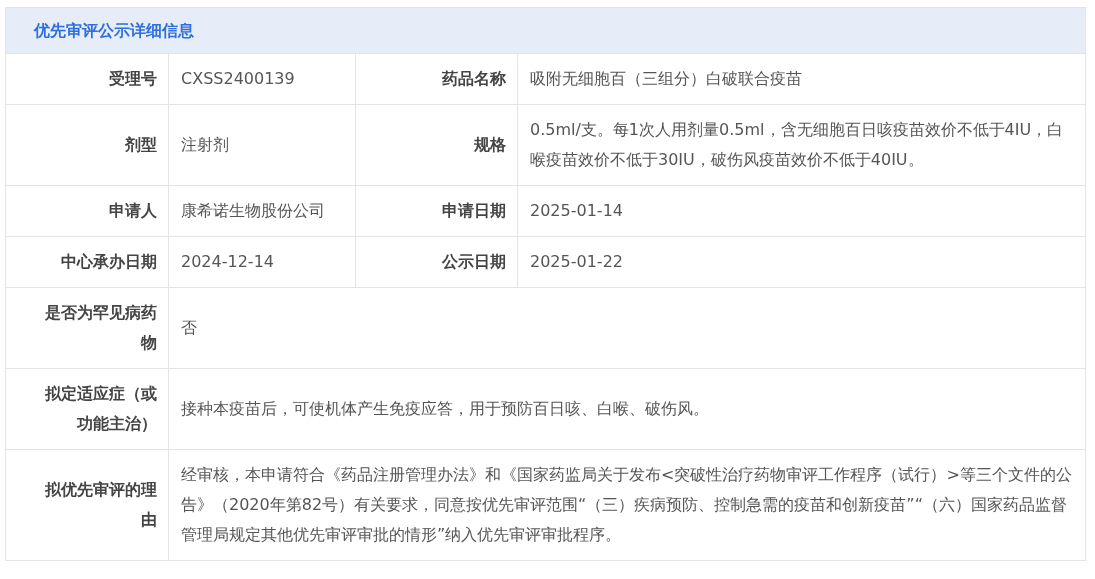 The image size is (1095, 579). Describe the element at coordinates (797, 144) in the screenshot. I see `field-value: 0.5ml/支。每1次人用剂量0.5ml，含无细胞百日咳疫苗效价不低于4IU，白喉疫苗效价不低于30IU，破伤风疫苗效价不低于40IU。` at that location.